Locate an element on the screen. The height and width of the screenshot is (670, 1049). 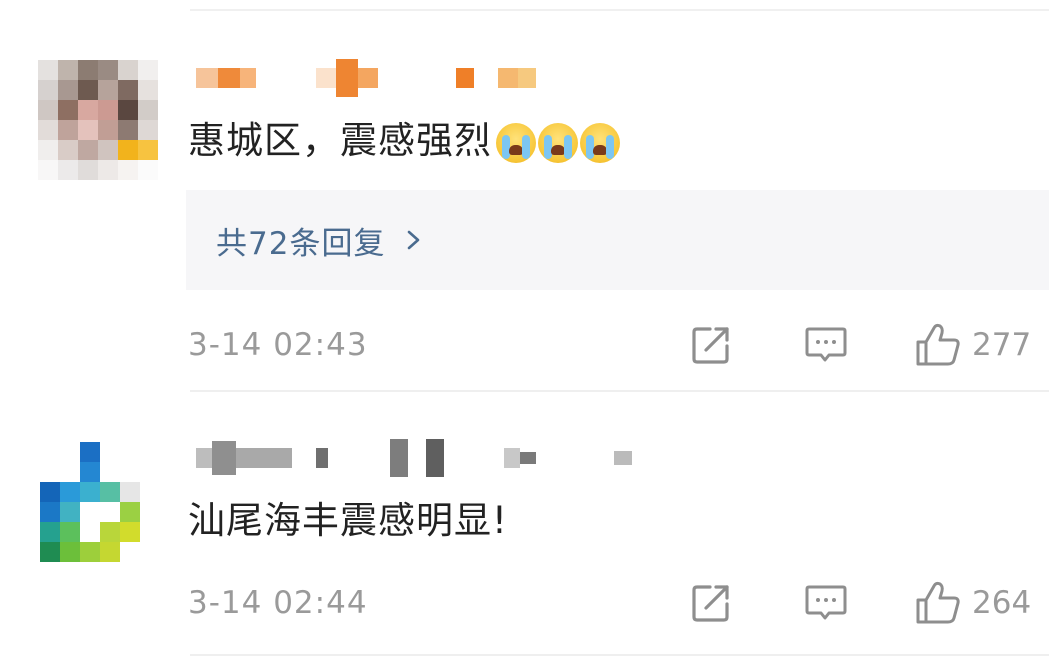
view-replies-link: 共72条回复 is located at coordinates (320, 240).